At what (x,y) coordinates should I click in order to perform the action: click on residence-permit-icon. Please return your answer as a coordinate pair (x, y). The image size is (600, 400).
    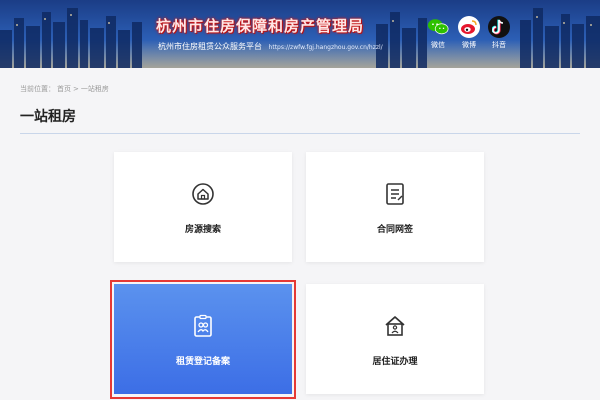
    Looking at the image, I should click on (395, 326).